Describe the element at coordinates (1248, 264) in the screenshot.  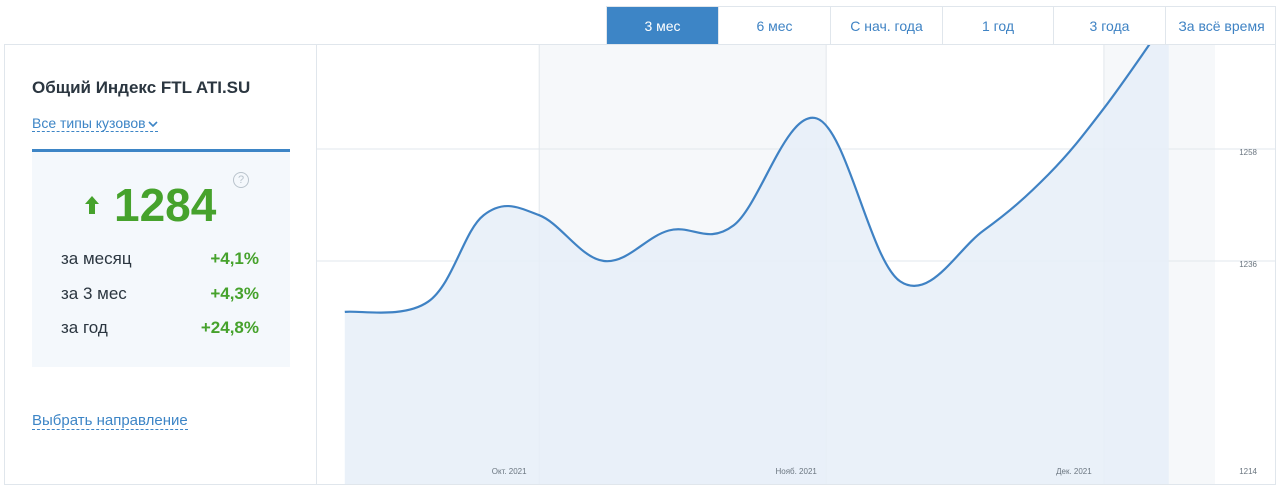
I see `y-tick-label: 1236` at that location.